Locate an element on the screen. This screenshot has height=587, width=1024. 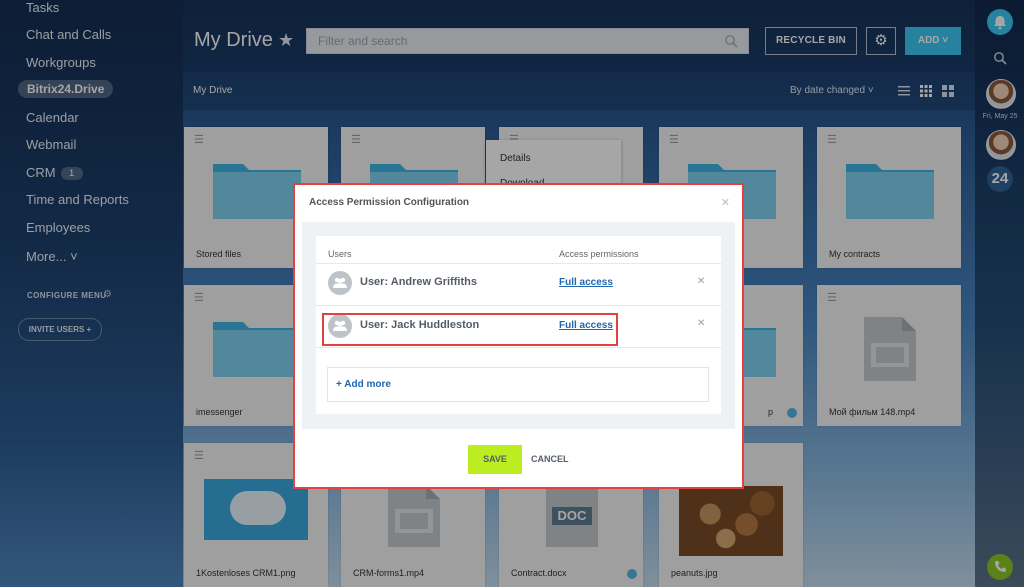
cancel-button: CANCEL is located at coordinates (550, 459).